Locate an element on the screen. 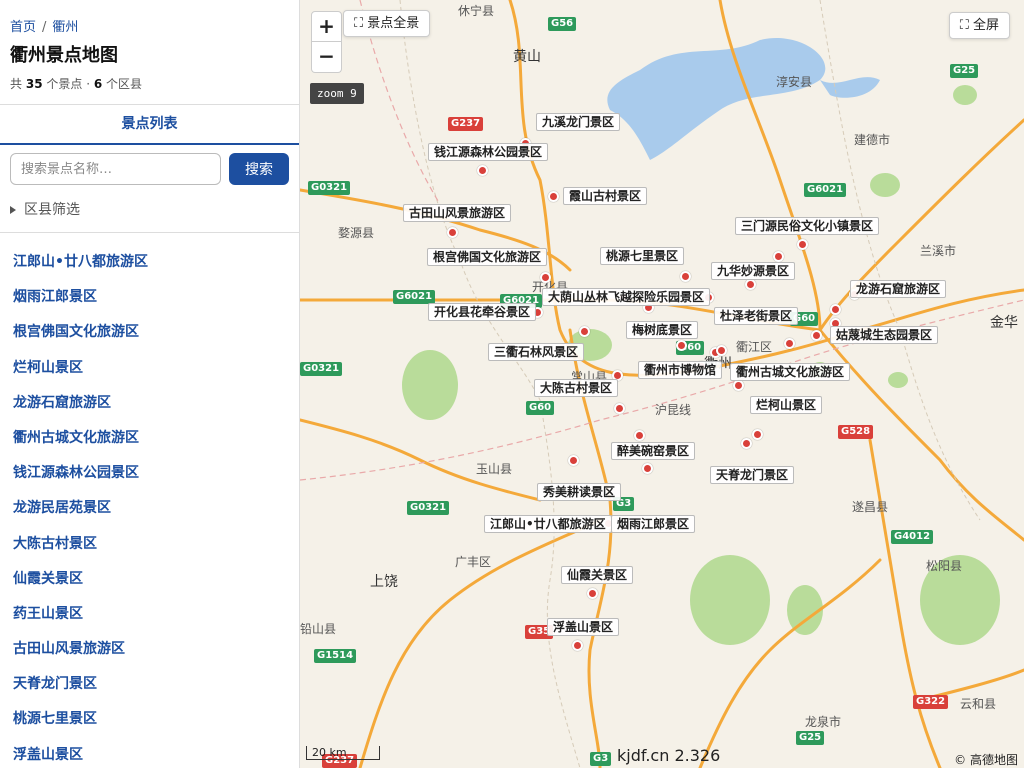 This screenshot has height=768, width=1024. place-qianshan: 铅山县 is located at coordinates (318, 629).